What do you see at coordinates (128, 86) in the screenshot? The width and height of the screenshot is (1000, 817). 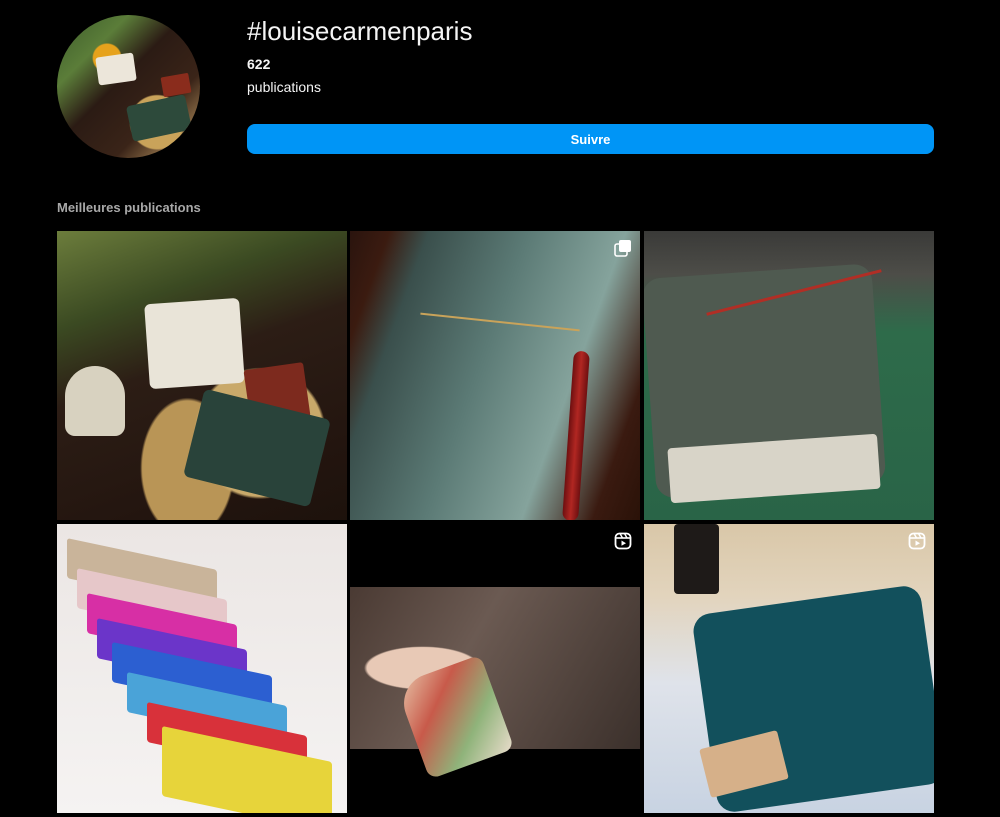 I see `hashtag-avatar` at bounding box center [128, 86].